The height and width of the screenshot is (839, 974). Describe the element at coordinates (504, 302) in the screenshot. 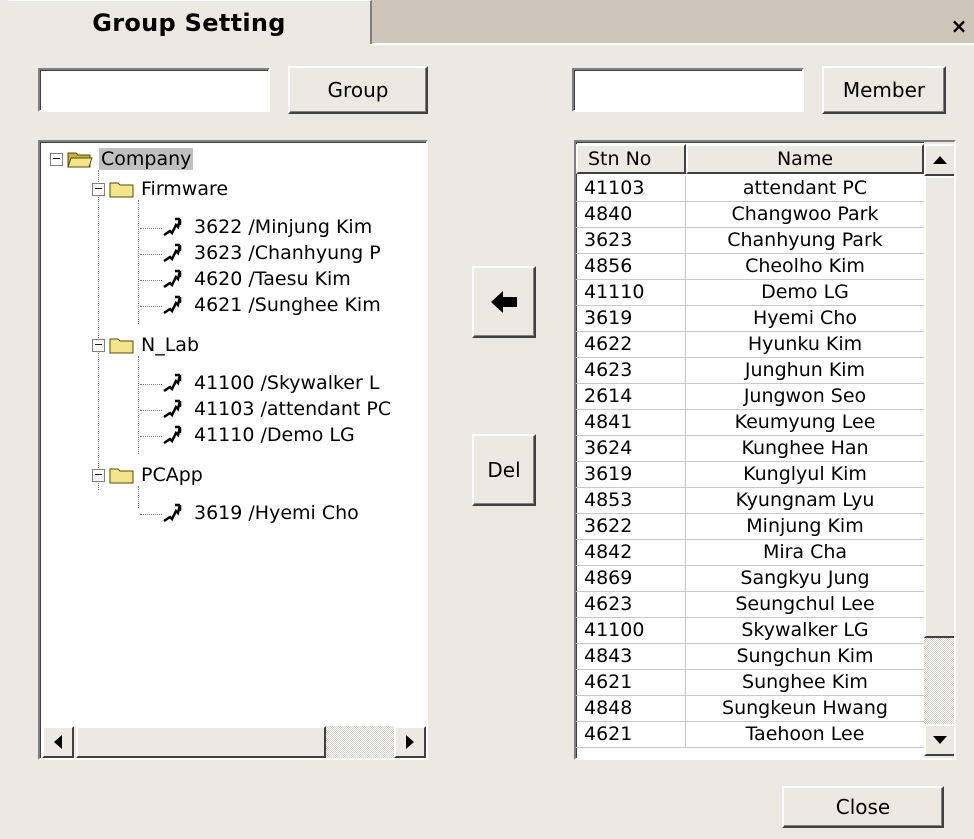

I see `add-member-button` at that location.